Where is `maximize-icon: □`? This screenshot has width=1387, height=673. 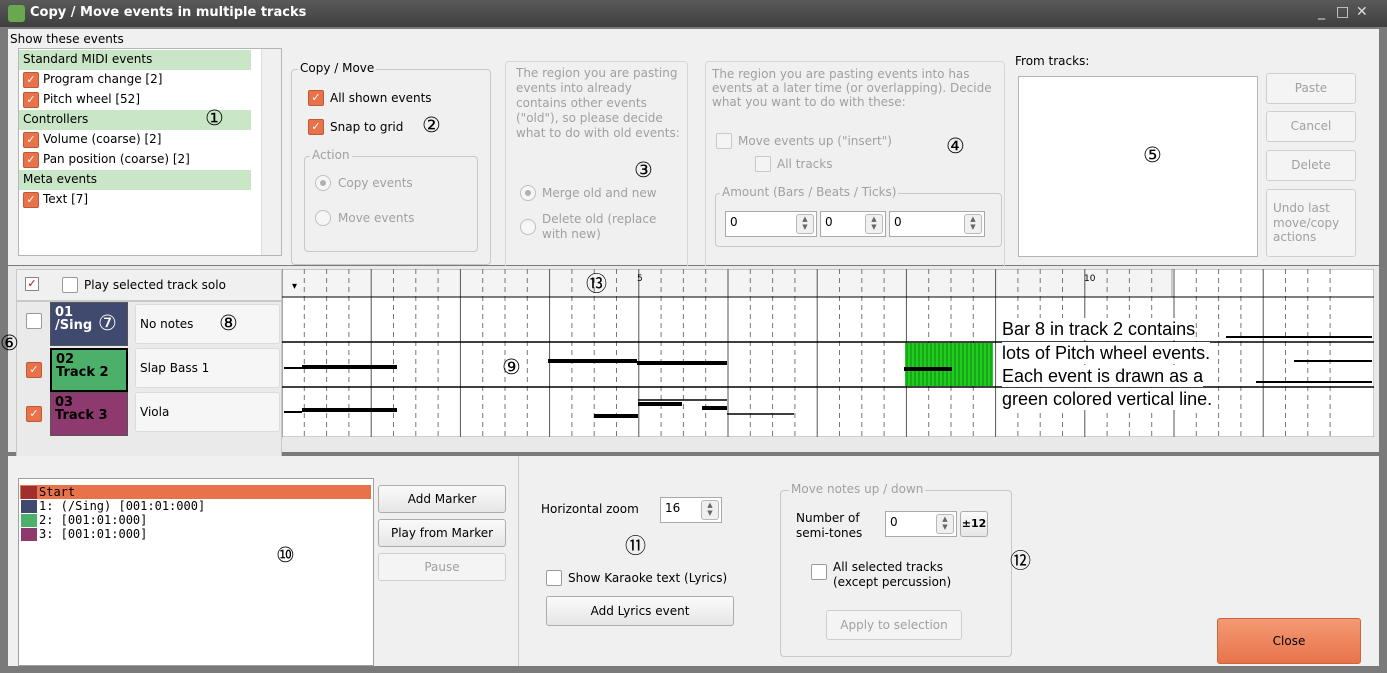
maximize-icon: □ is located at coordinates (1342, 12).